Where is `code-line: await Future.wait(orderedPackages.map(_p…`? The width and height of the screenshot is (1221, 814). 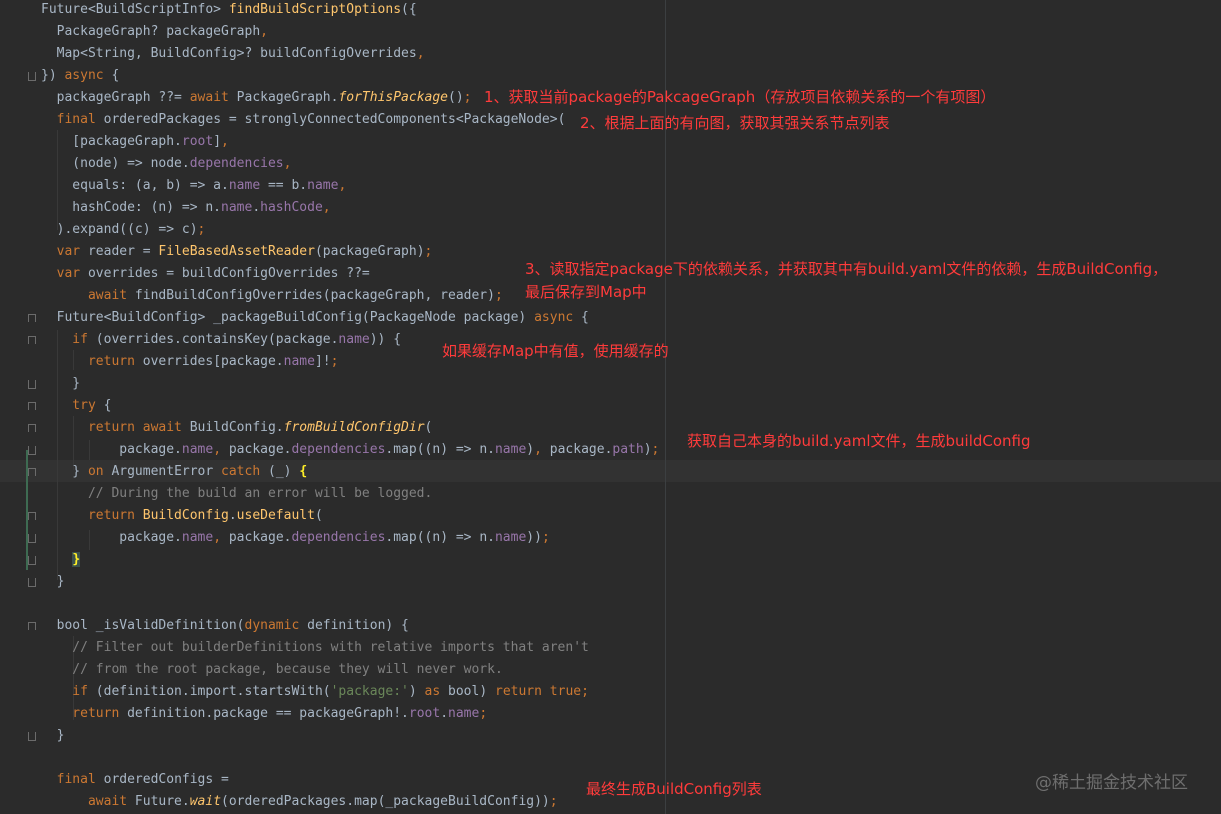 code-line: await Future.wait(orderedPackages.map(_p… is located at coordinates (299, 802).